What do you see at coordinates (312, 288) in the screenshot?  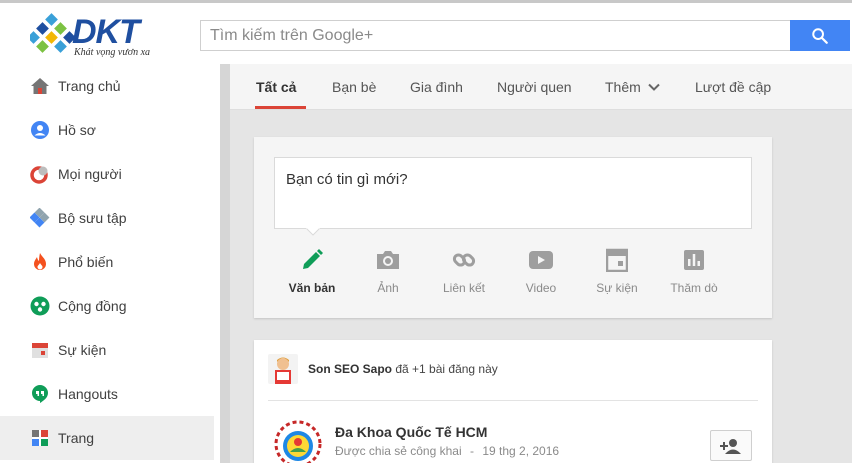 I see `share-action-label: Văn bản` at bounding box center [312, 288].